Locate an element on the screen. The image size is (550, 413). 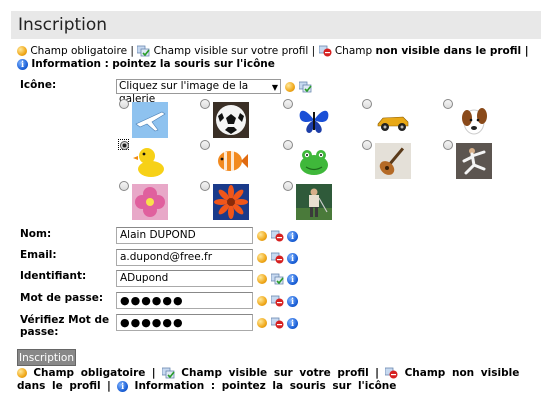
password-indicators: i is located at coordinates (277, 300).